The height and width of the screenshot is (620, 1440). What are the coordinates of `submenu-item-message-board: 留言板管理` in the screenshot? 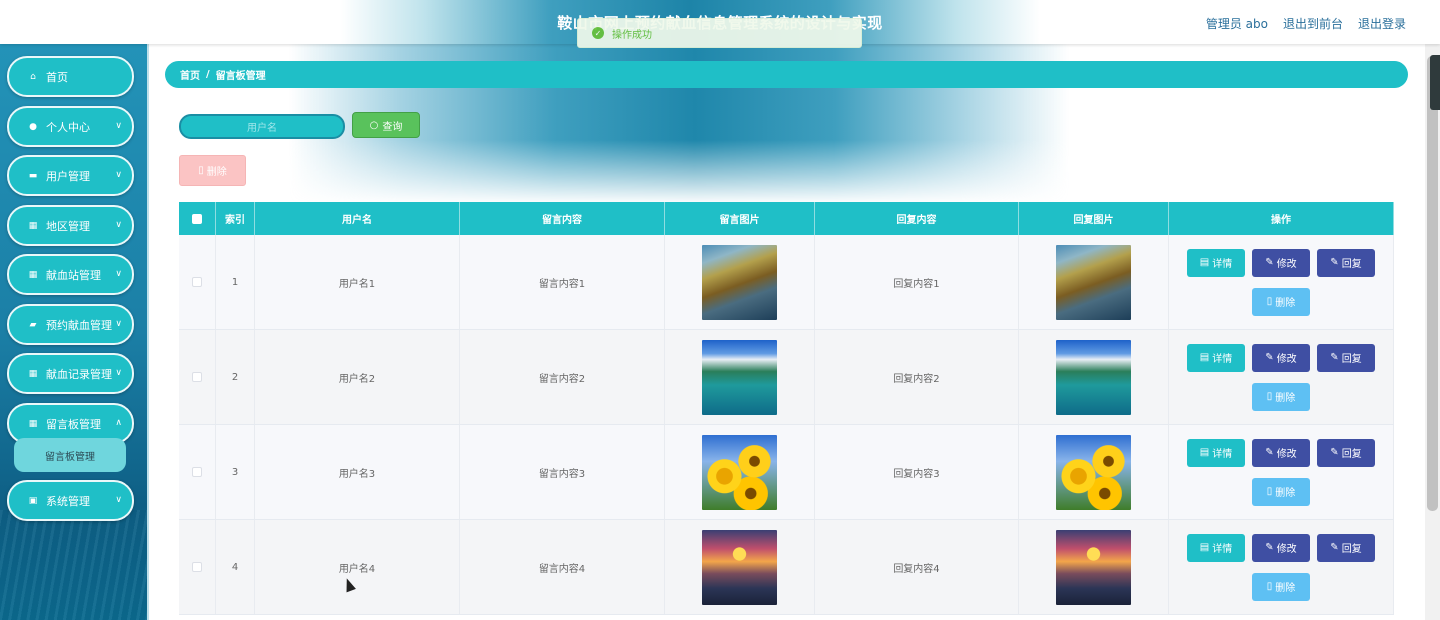 It's located at (70, 455).